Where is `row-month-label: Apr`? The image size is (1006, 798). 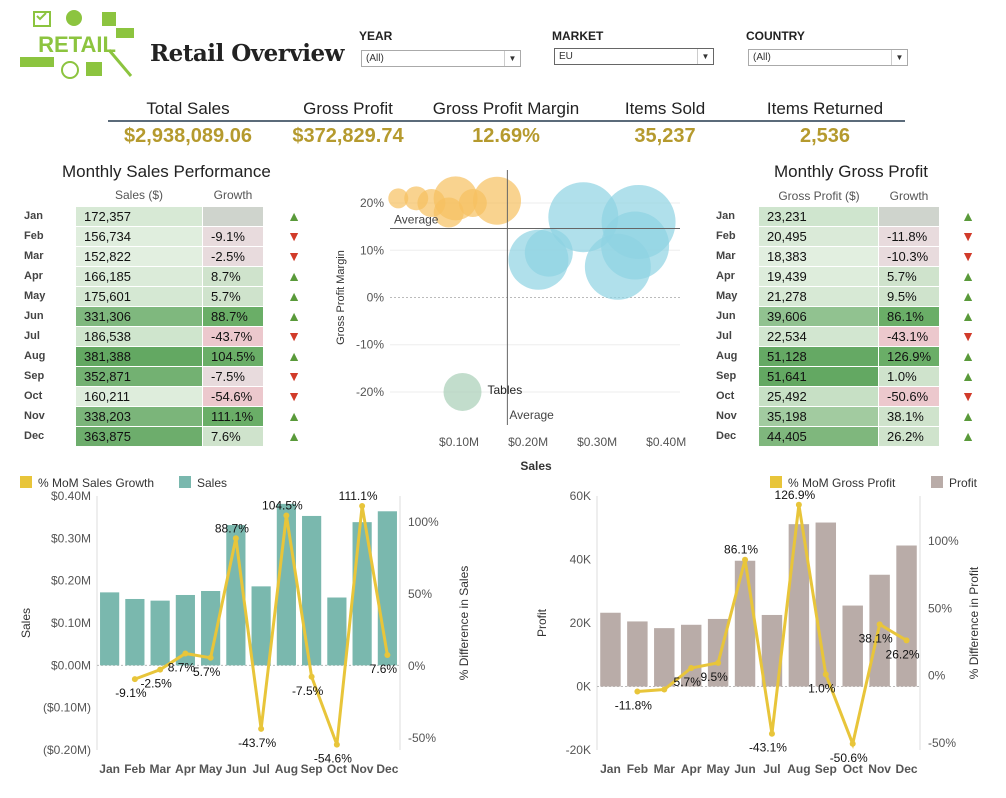
row-month-label: Apr is located at coordinates (33, 276).